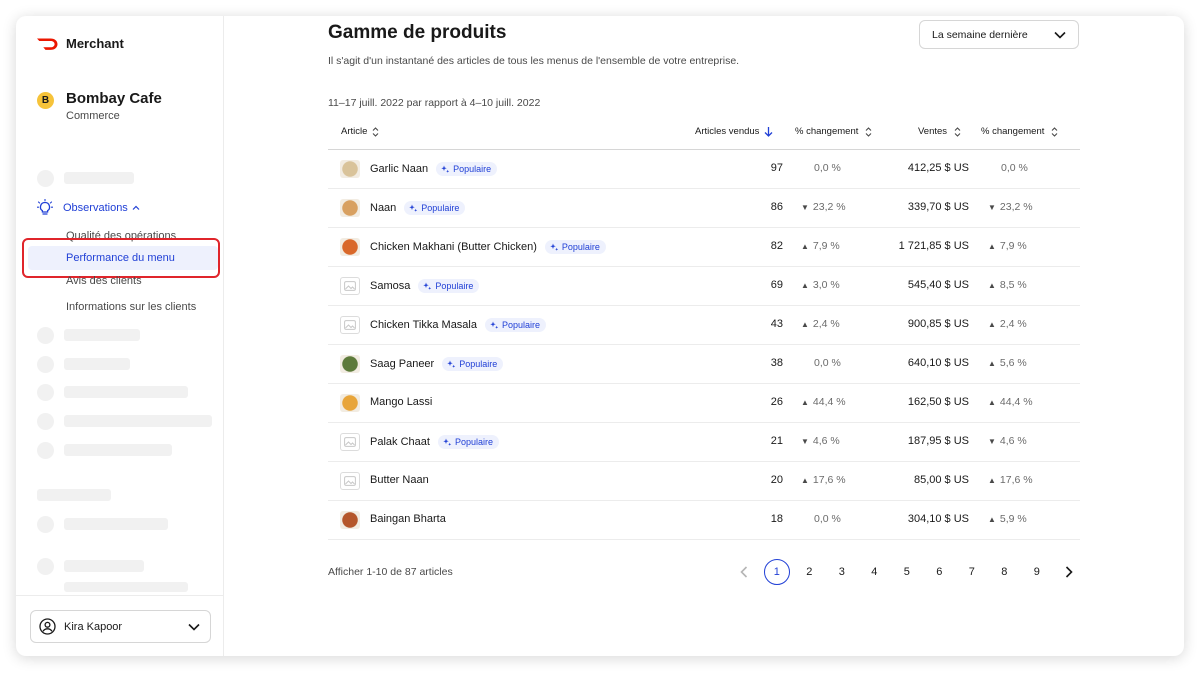 Image resolution: width=1200 pixels, height=686 pixels. I want to click on sold-change-value: ▲ 3,0 %, so click(820, 285).